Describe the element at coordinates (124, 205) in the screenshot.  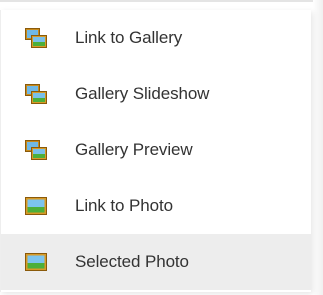
I see `menu-item-label: Link to Photo` at that location.